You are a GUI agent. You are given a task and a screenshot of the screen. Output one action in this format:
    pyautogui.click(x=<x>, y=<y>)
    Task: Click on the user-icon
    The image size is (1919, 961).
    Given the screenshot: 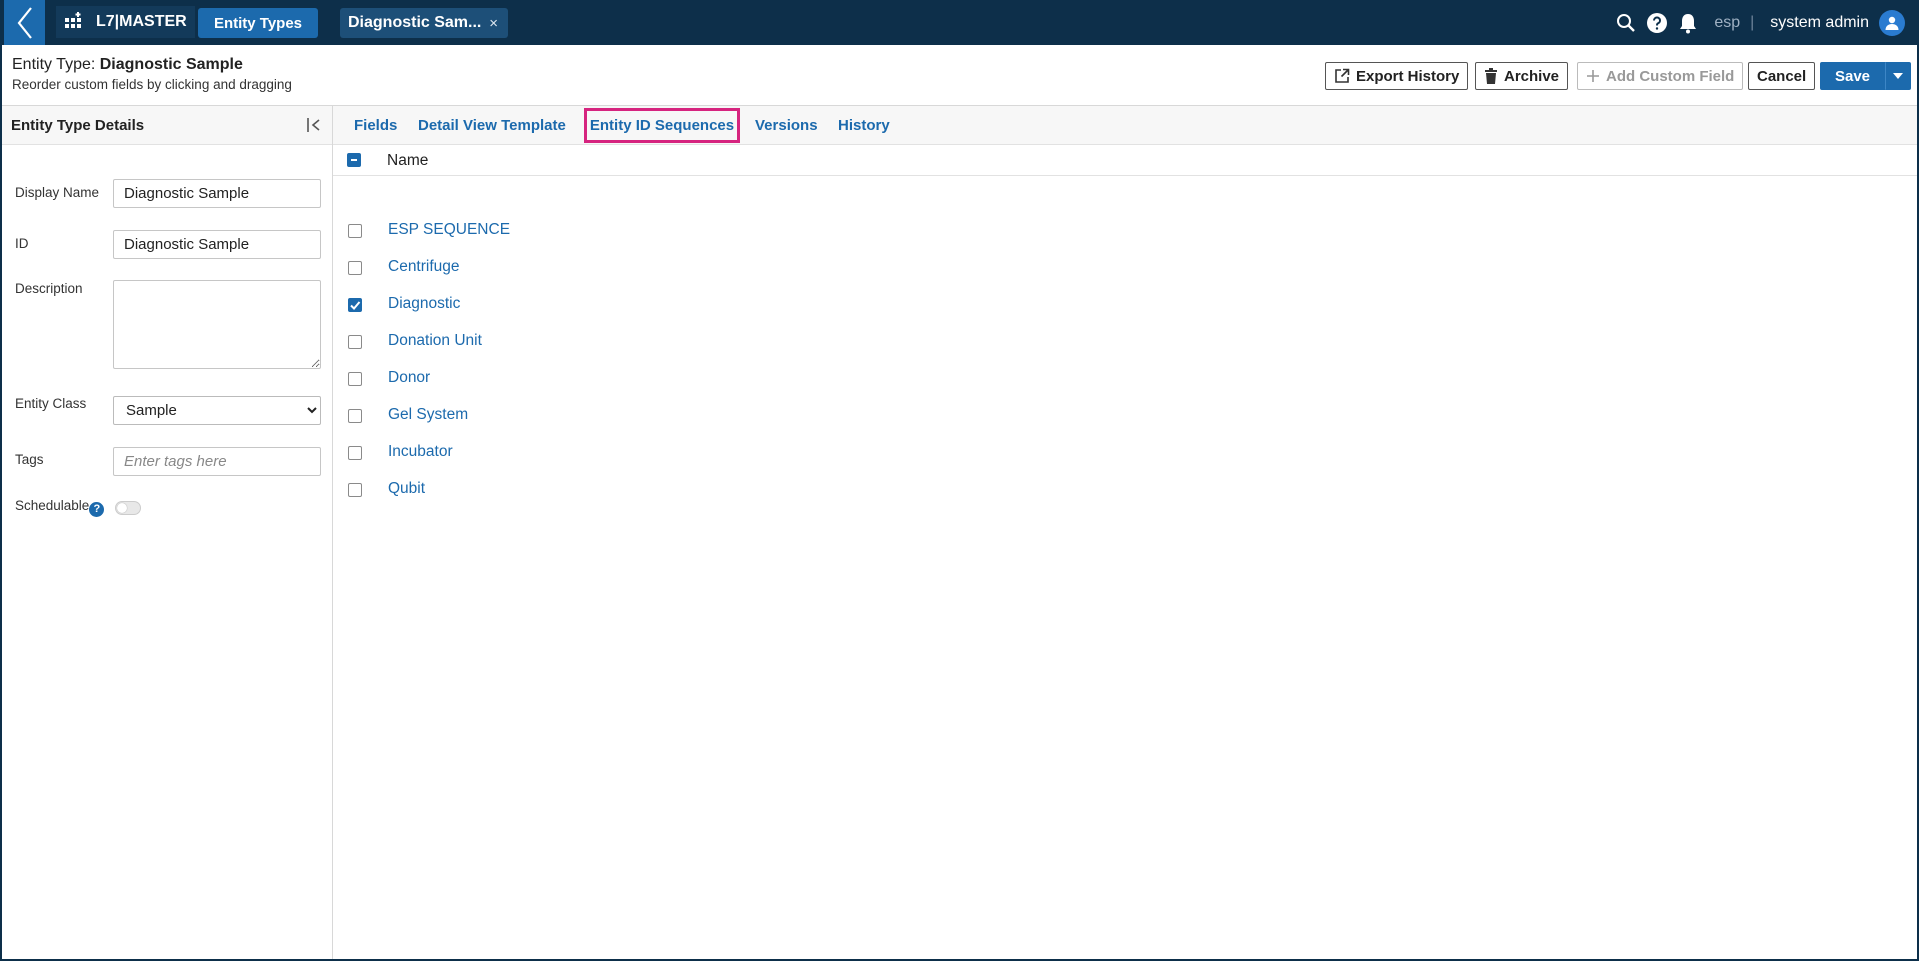 What is the action you would take?
    pyautogui.click(x=1892, y=23)
    